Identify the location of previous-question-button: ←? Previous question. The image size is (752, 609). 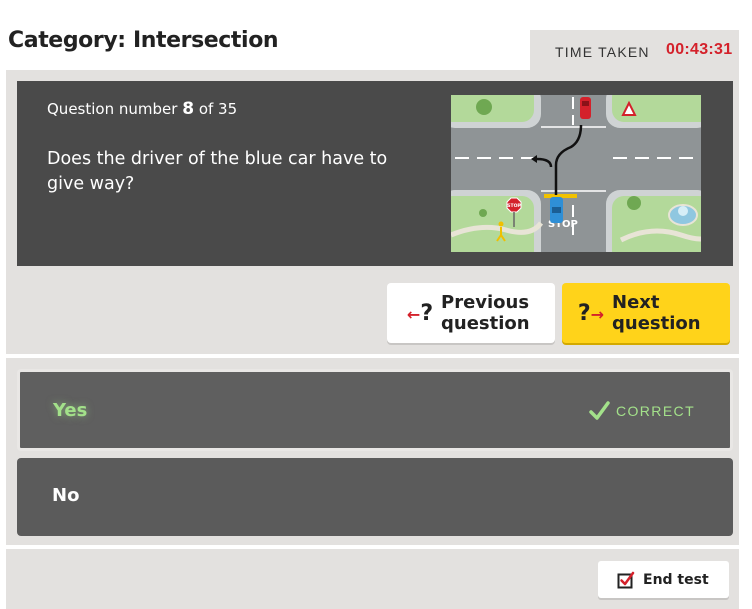
(471, 313).